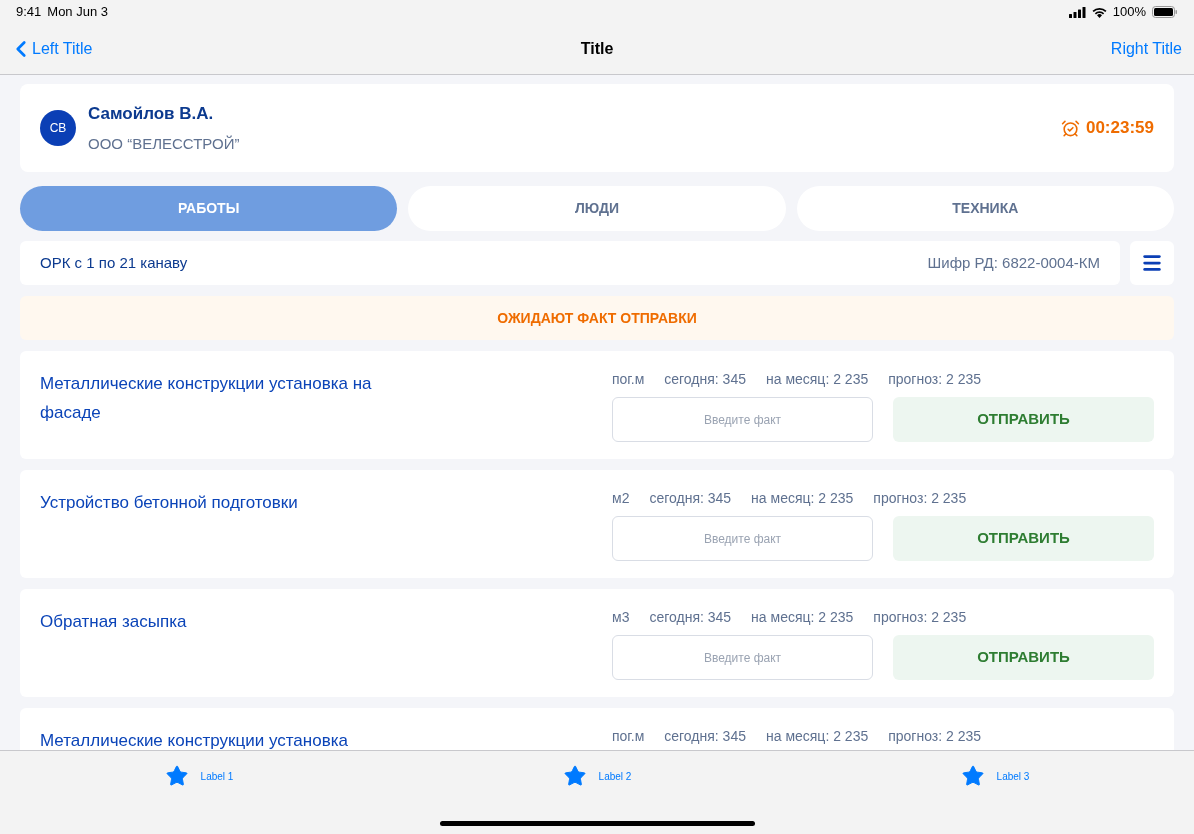 Image resolution: width=1194 pixels, height=834 pixels. What do you see at coordinates (169, 503) in the screenshot?
I see `work-title: Устройство бетонной подготовки` at bounding box center [169, 503].